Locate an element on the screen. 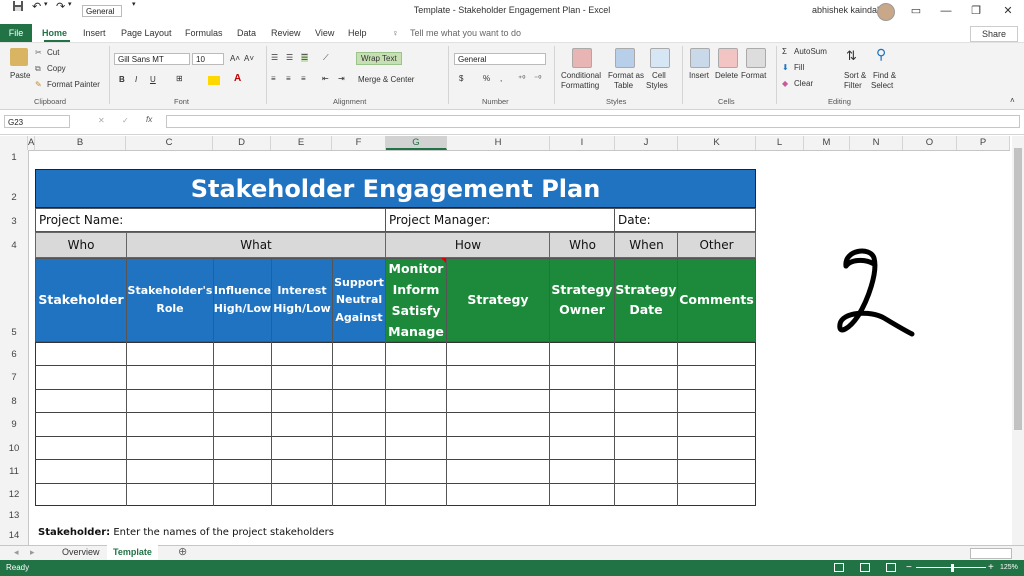 The width and height of the screenshot is (1024, 576). align-right-icon: ≡ is located at coordinates (303, 78).